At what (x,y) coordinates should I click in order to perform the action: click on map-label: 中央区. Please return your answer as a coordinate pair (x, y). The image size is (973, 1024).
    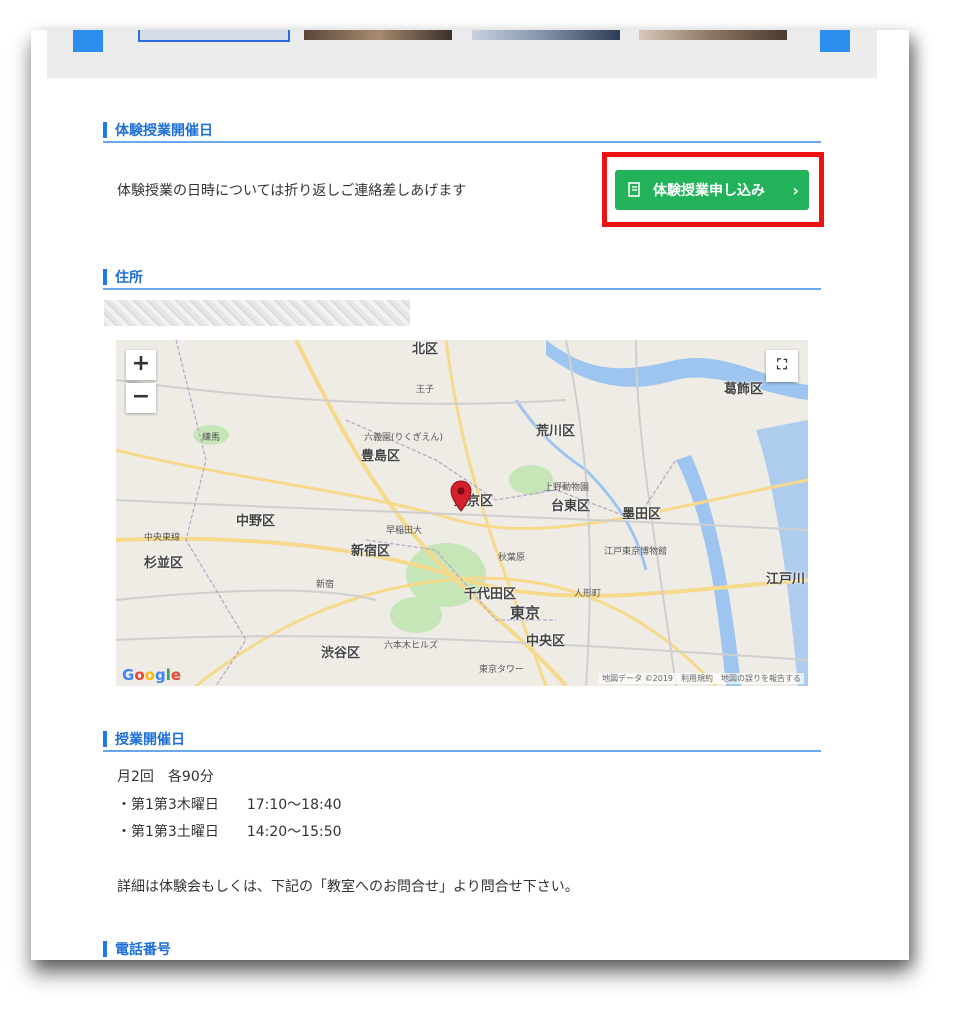
    Looking at the image, I should click on (546, 641).